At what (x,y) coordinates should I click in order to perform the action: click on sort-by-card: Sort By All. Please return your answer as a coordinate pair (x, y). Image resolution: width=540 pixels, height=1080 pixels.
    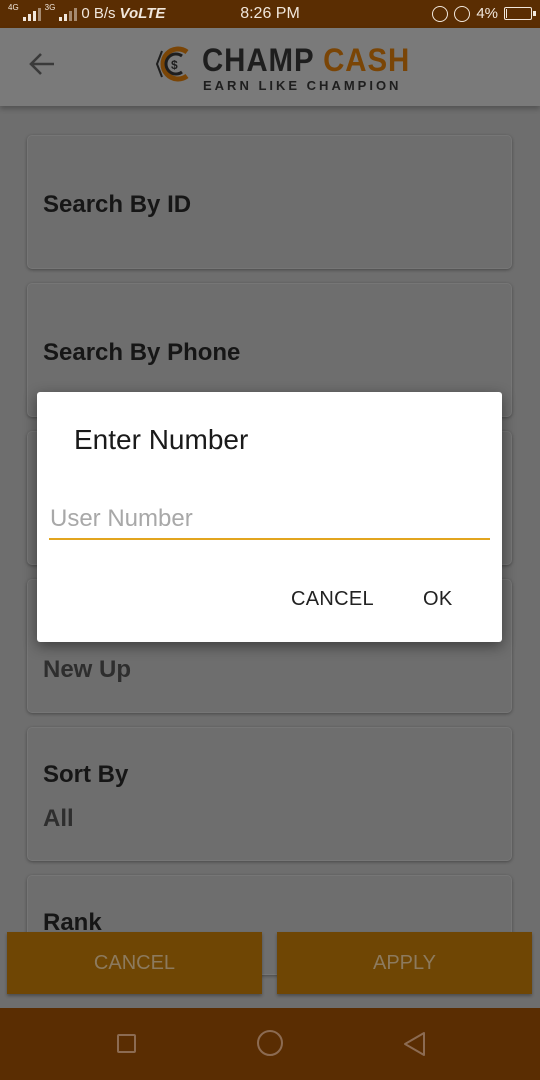
    Looking at the image, I should click on (269, 794).